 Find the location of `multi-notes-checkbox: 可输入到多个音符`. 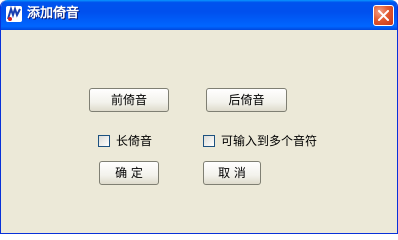

multi-notes-checkbox: 可输入到多个音符 is located at coordinates (260, 141).